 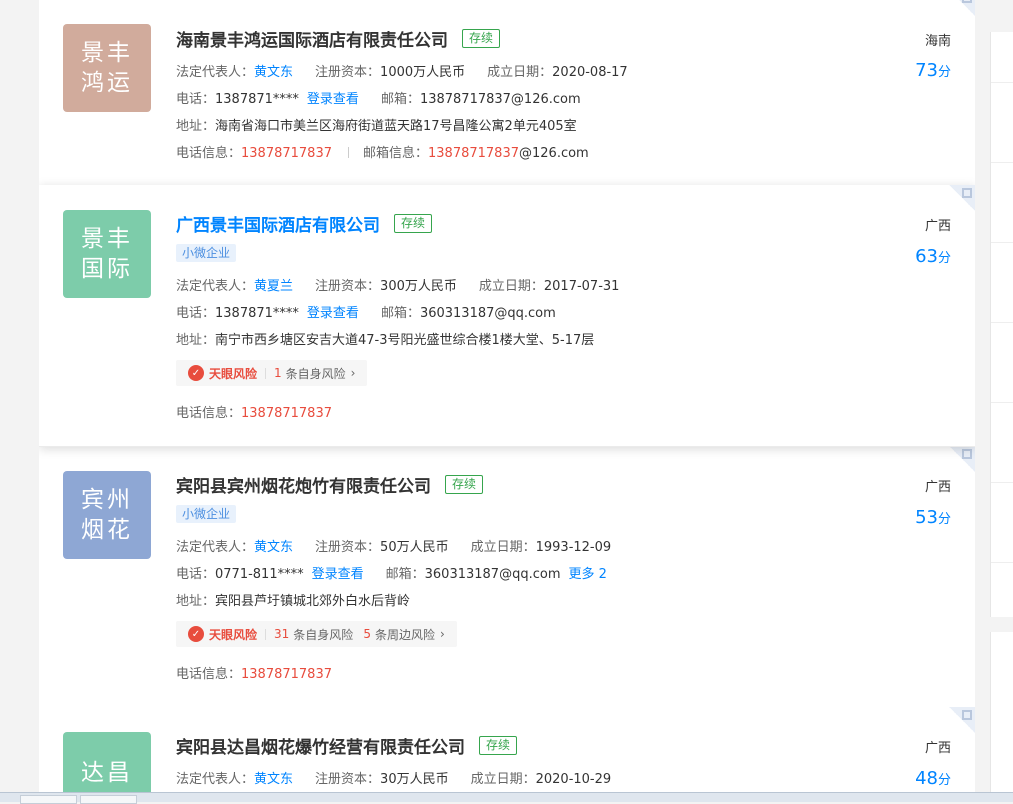 What do you see at coordinates (272, 373) in the screenshot?
I see `risk-summary: ✓ 天眼风险 1 条自身风险 ›` at bounding box center [272, 373].